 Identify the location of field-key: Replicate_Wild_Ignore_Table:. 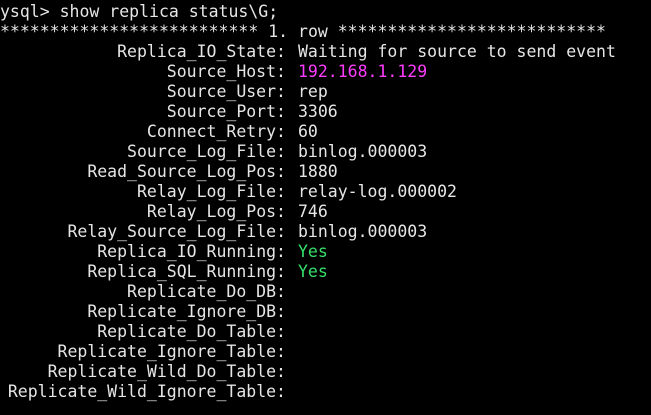
(146, 391).